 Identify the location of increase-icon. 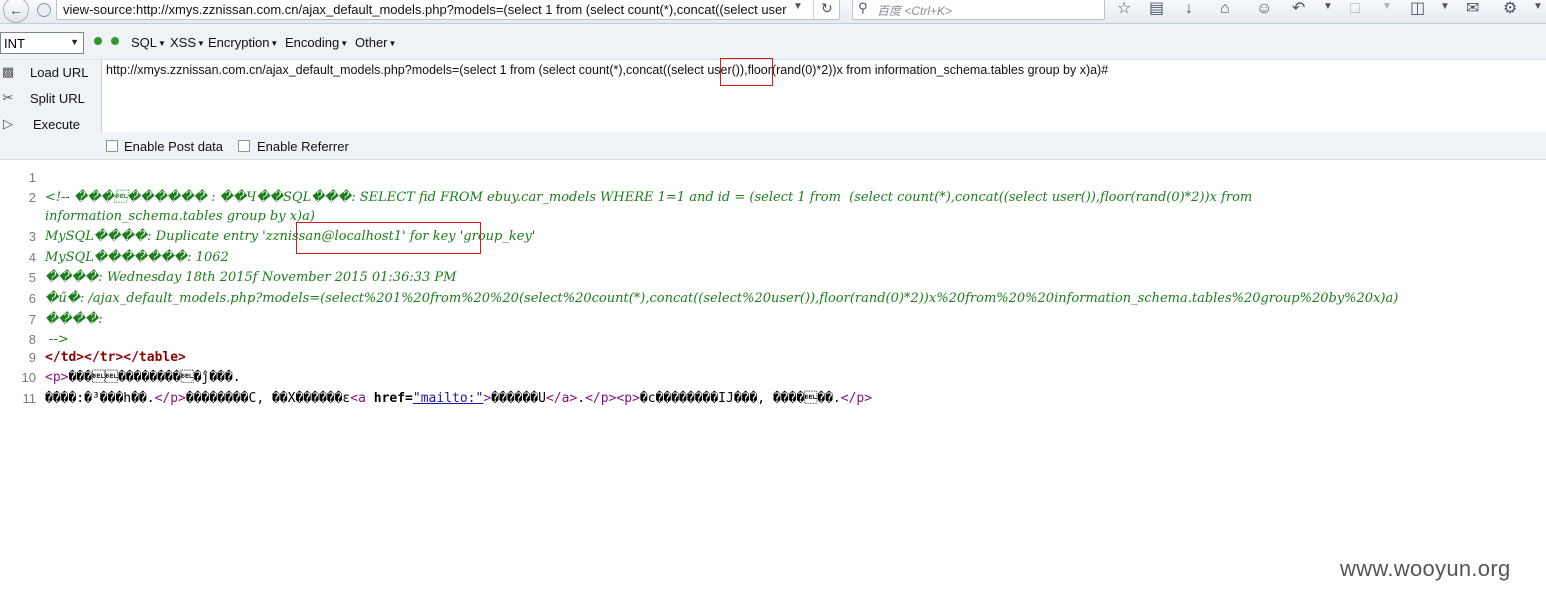
(115, 41).